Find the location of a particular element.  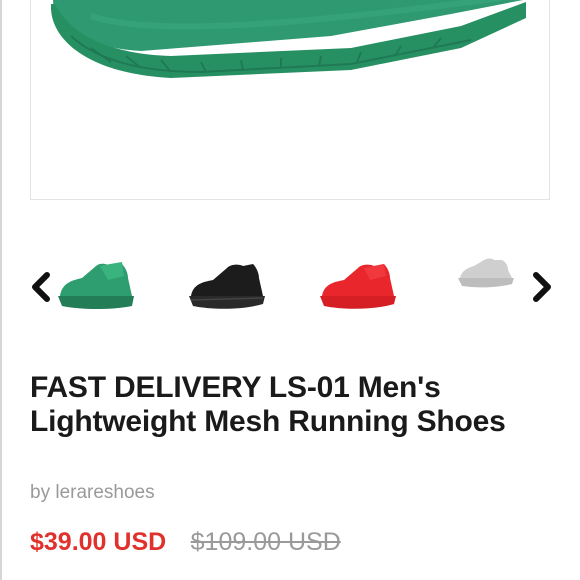

red-shoe-thumbnail is located at coordinates (358, 286).